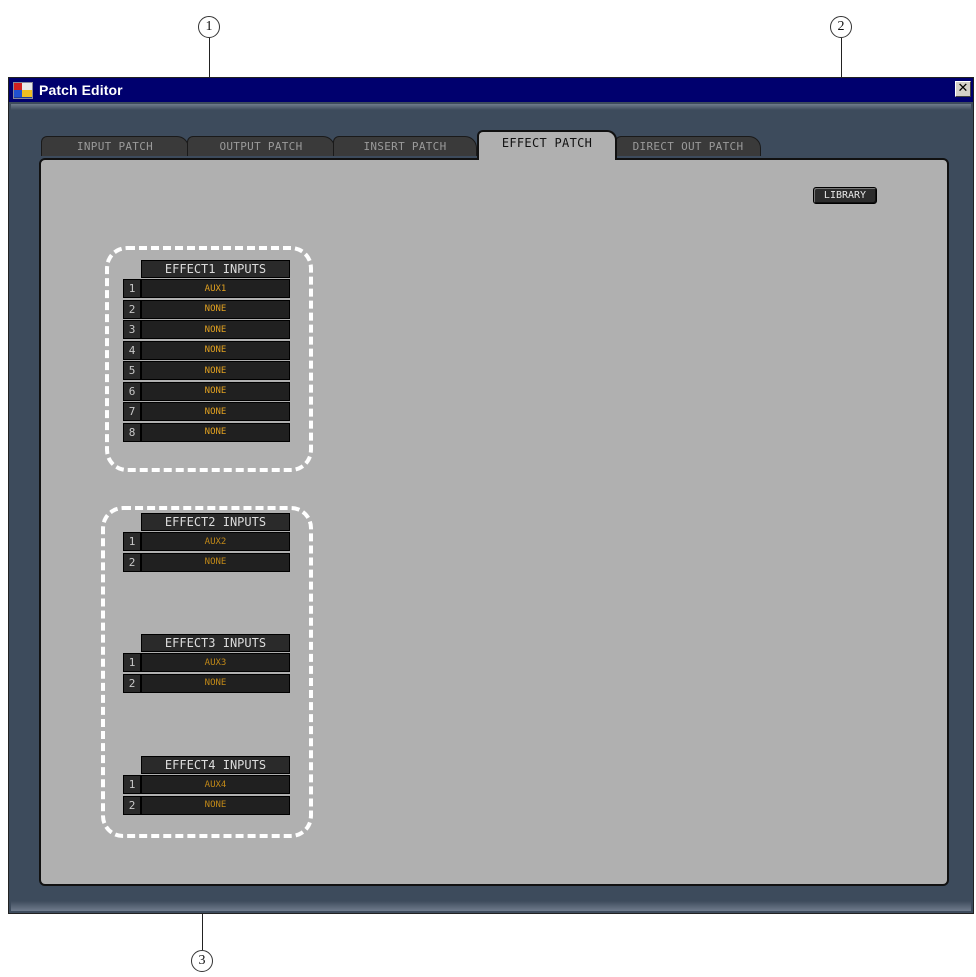 The width and height of the screenshot is (976, 977). Describe the element at coordinates (215, 662) in the screenshot. I see `input-source-select: AUX3` at that location.